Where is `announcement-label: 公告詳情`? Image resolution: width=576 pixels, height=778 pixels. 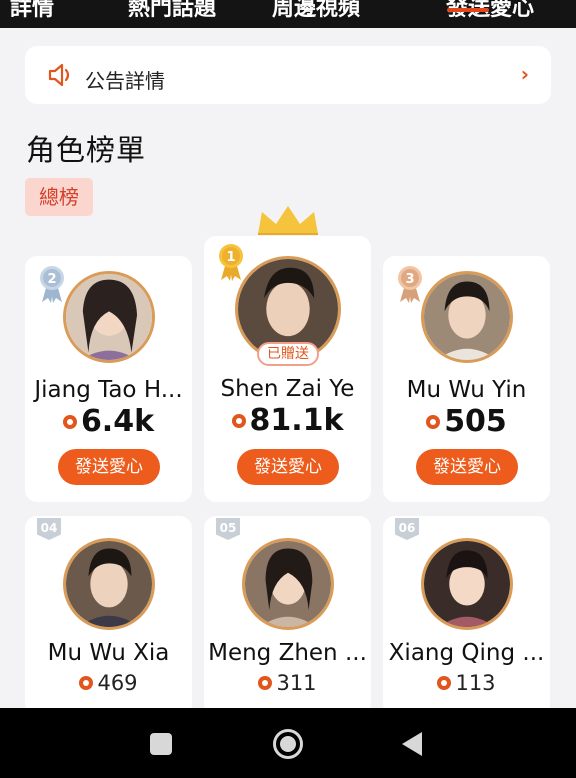 announcement-label: 公告詳情 is located at coordinates (125, 81).